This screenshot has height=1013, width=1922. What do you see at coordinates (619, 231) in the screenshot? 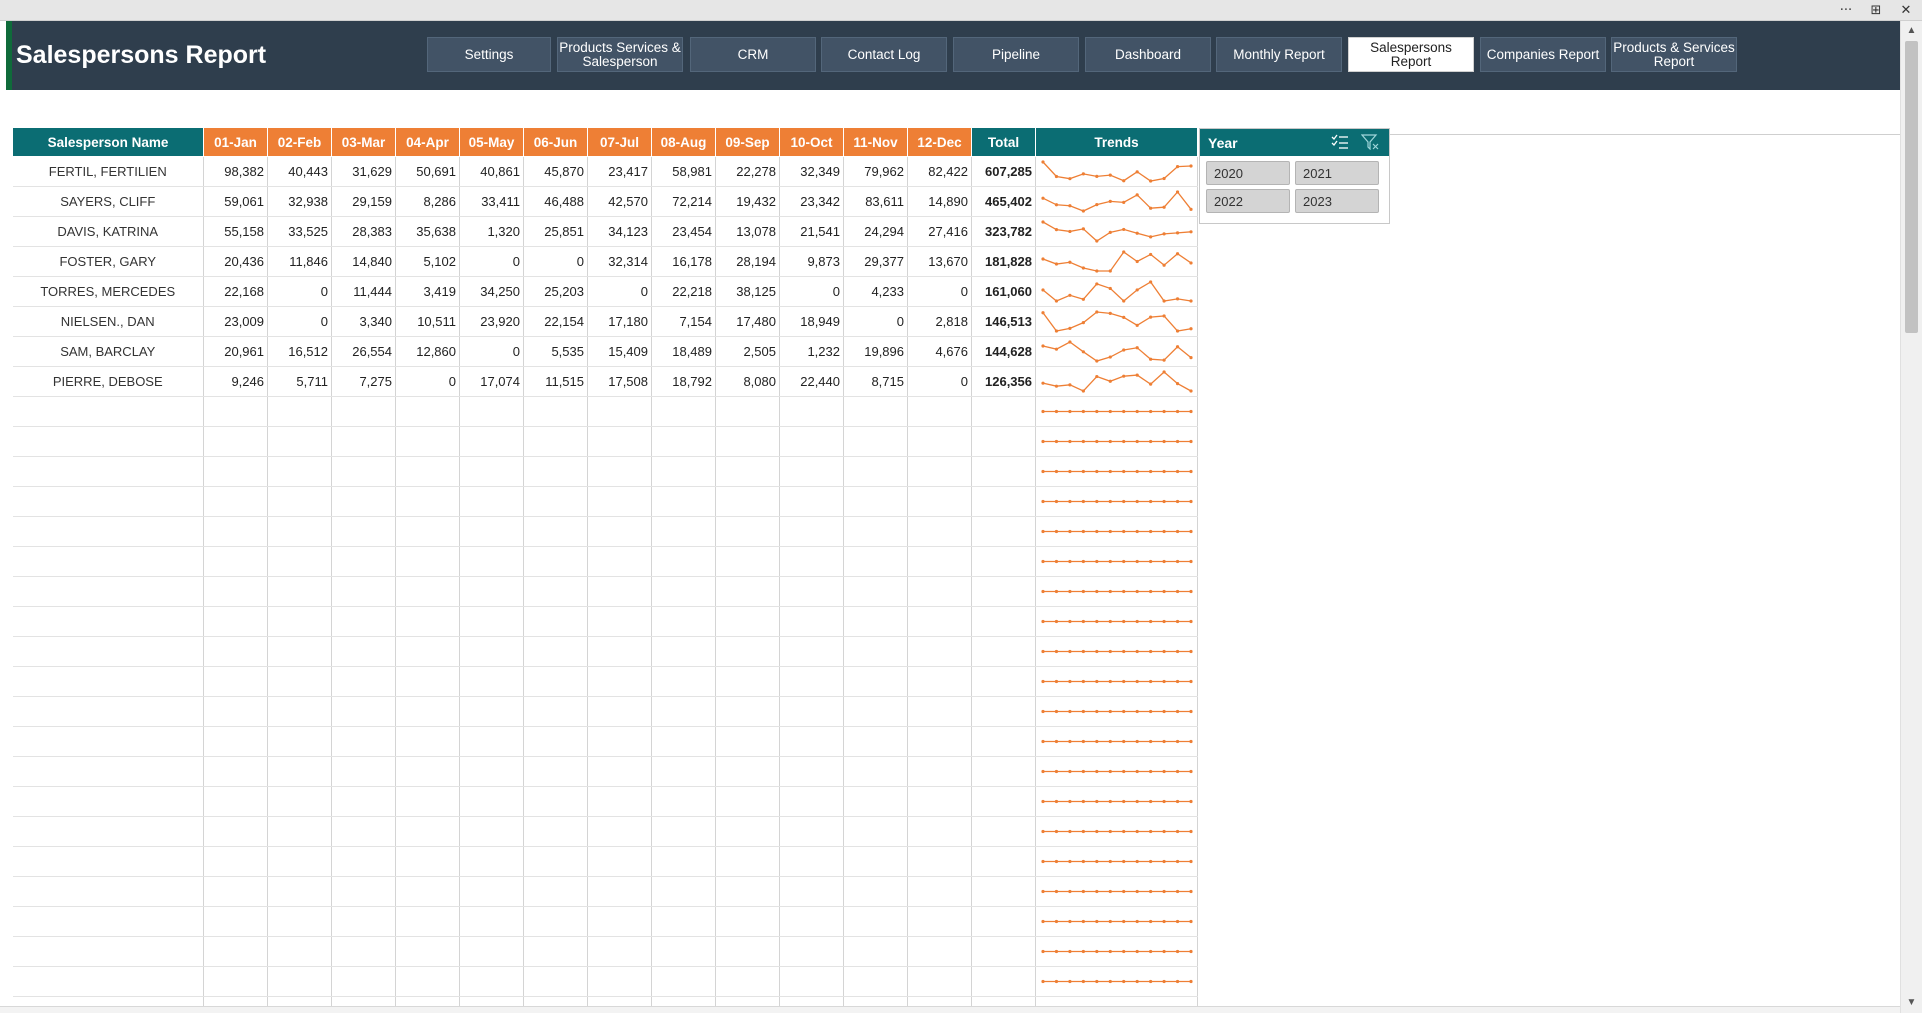
I see `month-value-cell: 34,123` at bounding box center [619, 231].